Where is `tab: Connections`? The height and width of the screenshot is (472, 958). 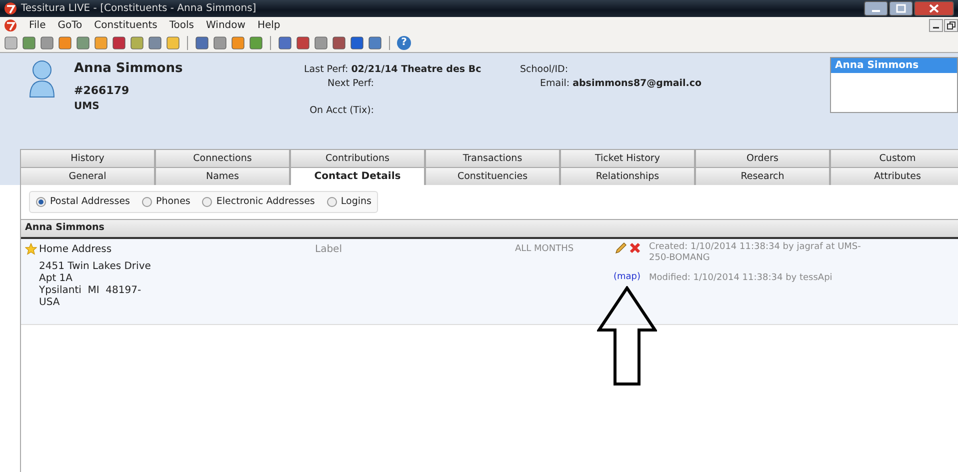 tab: Connections is located at coordinates (222, 158).